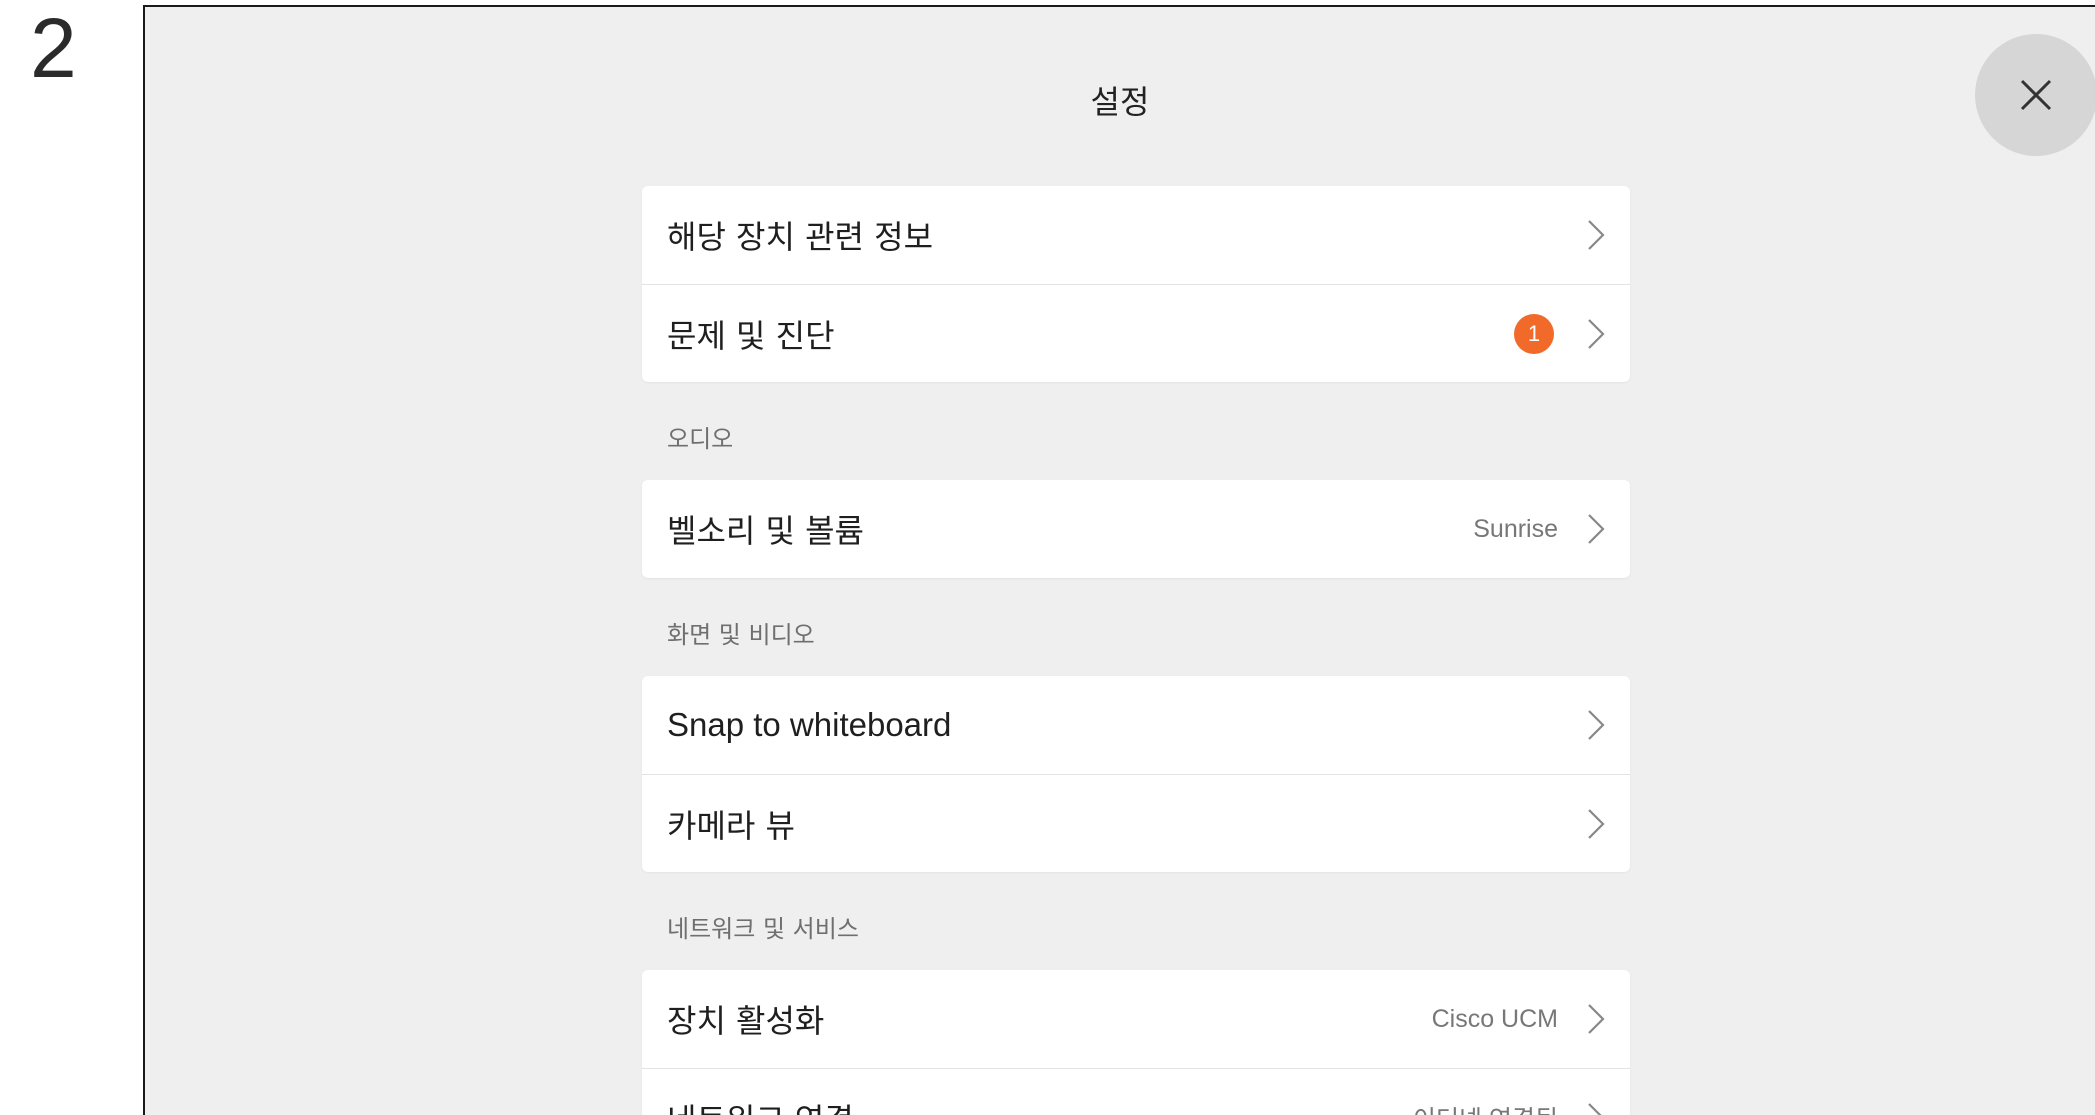  I want to click on section-header-audio: 오디오, so click(700, 439).